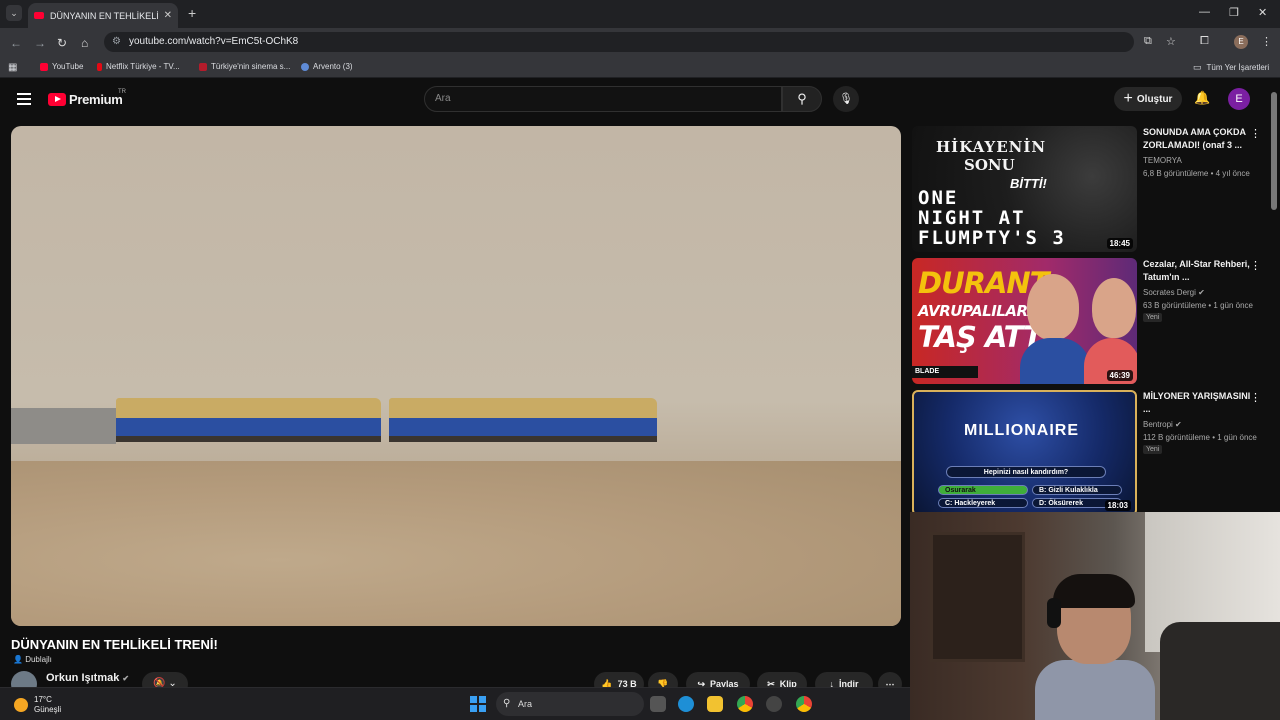 Image resolution: width=1280 pixels, height=720 pixels. What do you see at coordinates (1024, 321) in the screenshot?
I see `rec-thumbnail-2: DURANT AVRUPALILARA TAŞ ATTI BLADE 46:39` at bounding box center [1024, 321].